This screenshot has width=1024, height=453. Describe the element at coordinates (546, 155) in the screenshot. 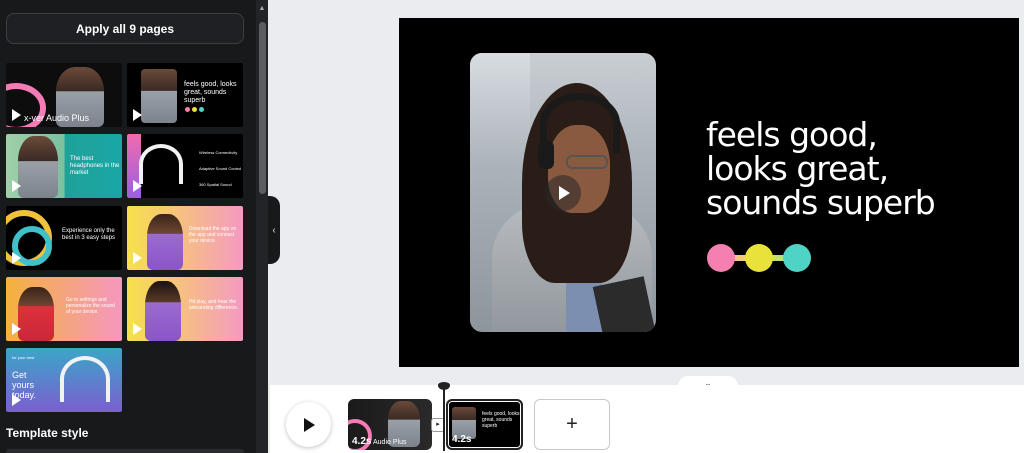

I see `headphone-cup` at that location.